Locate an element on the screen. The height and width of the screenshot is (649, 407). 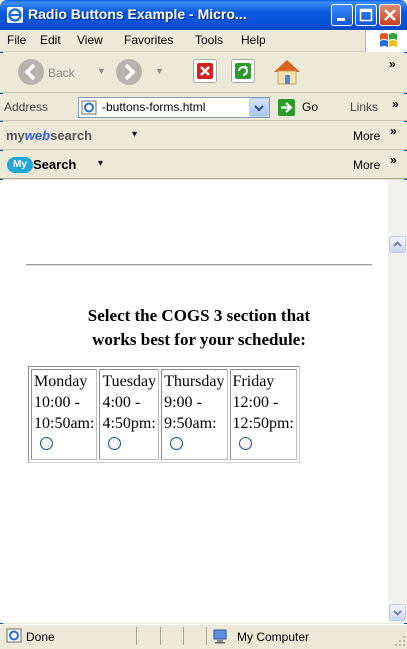
menu-help: Help is located at coordinates (253, 40).